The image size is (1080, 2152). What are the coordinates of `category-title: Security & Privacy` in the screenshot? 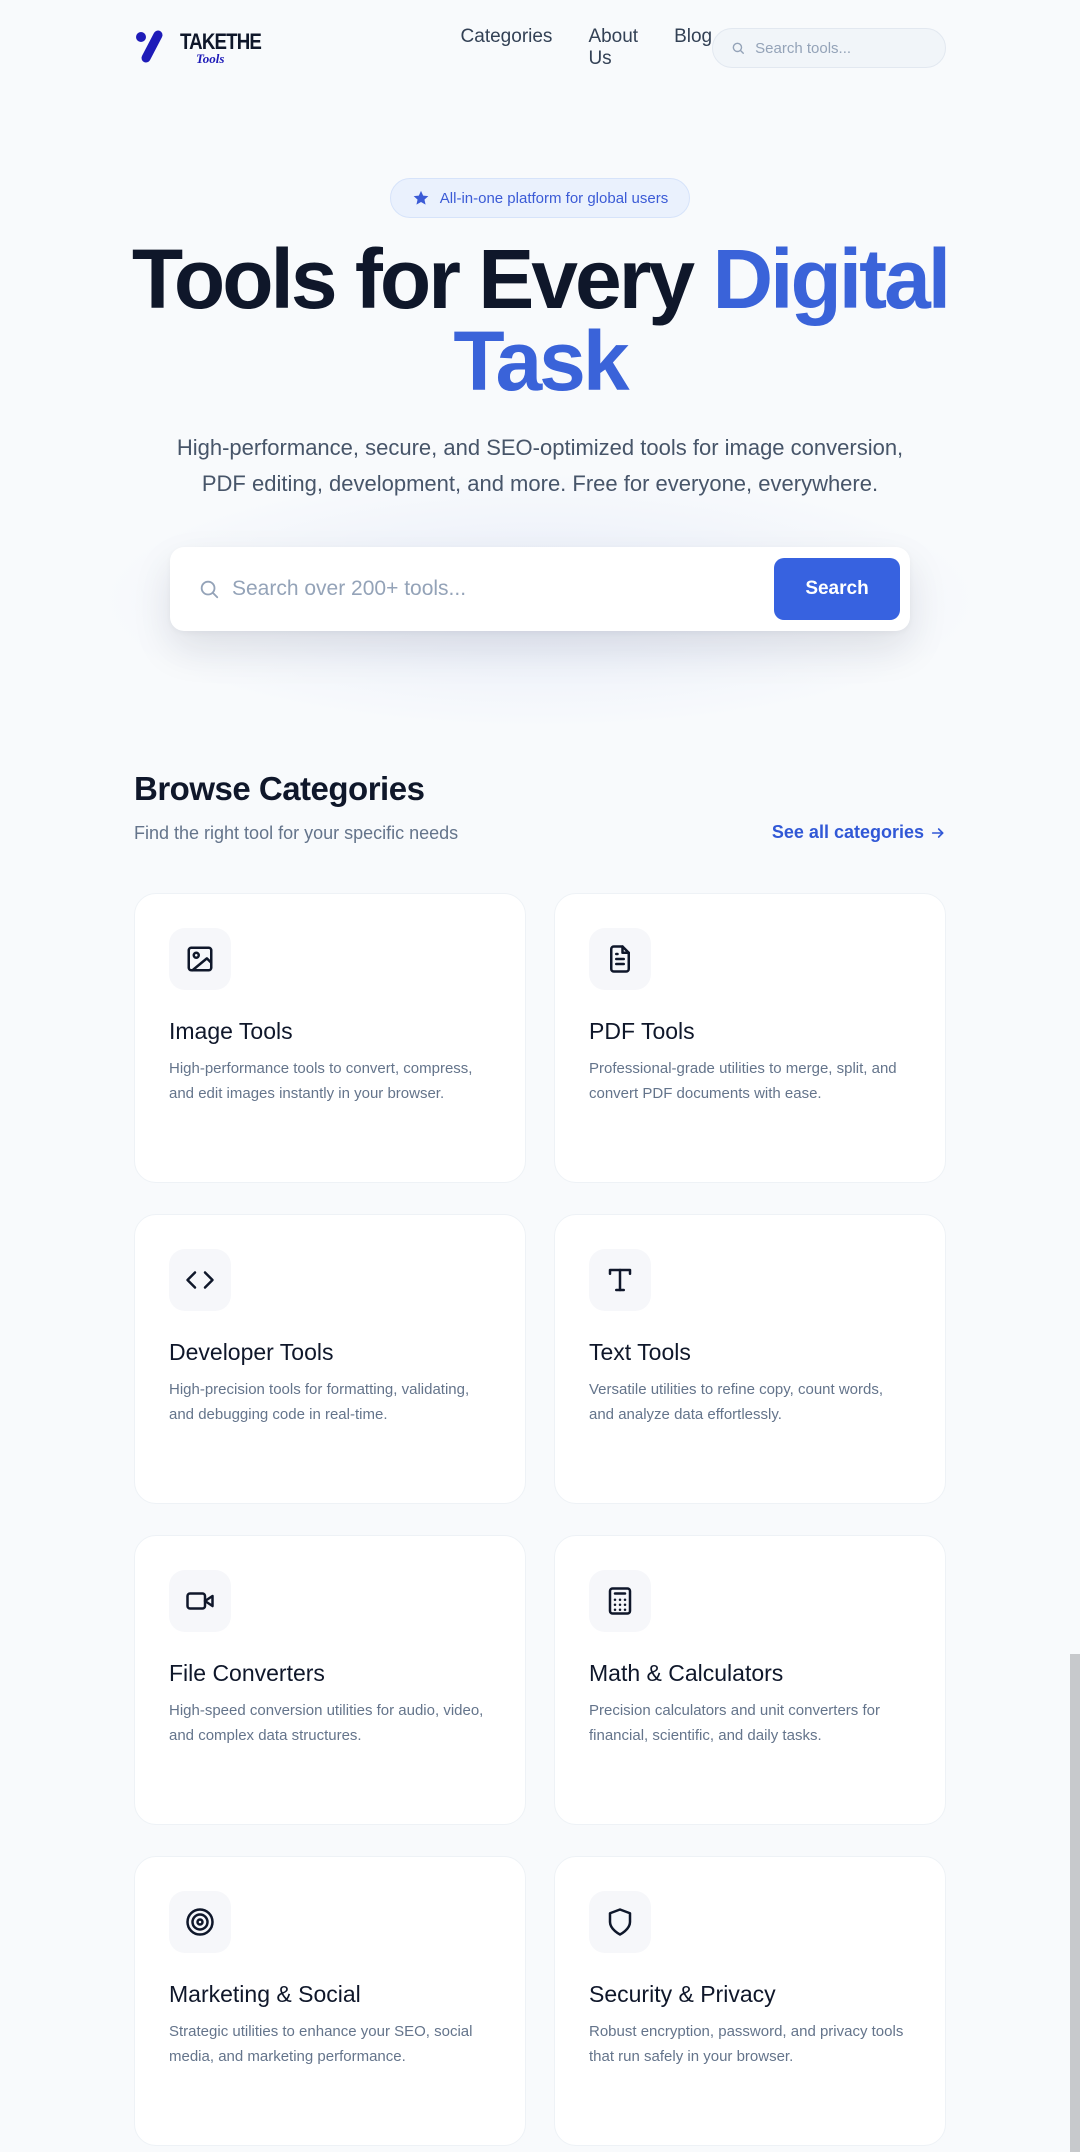 It's located at (682, 1994).